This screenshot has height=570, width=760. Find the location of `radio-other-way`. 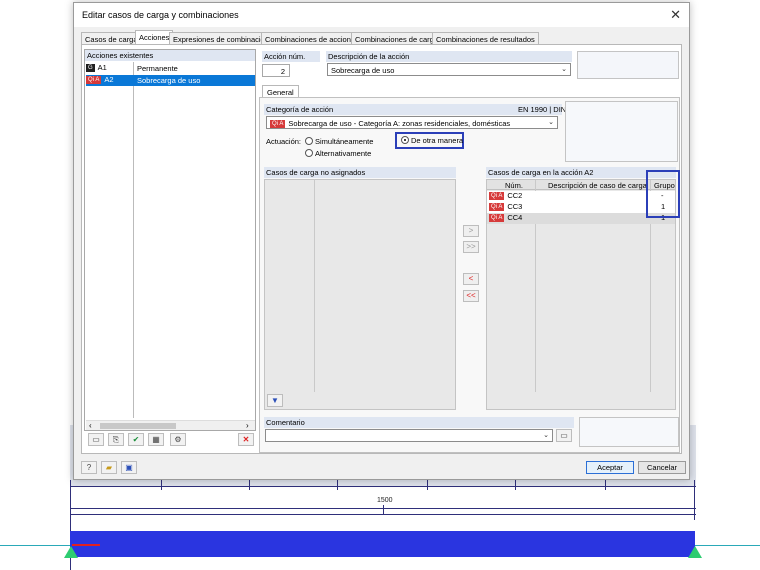

radio-other-way is located at coordinates (405, 140).